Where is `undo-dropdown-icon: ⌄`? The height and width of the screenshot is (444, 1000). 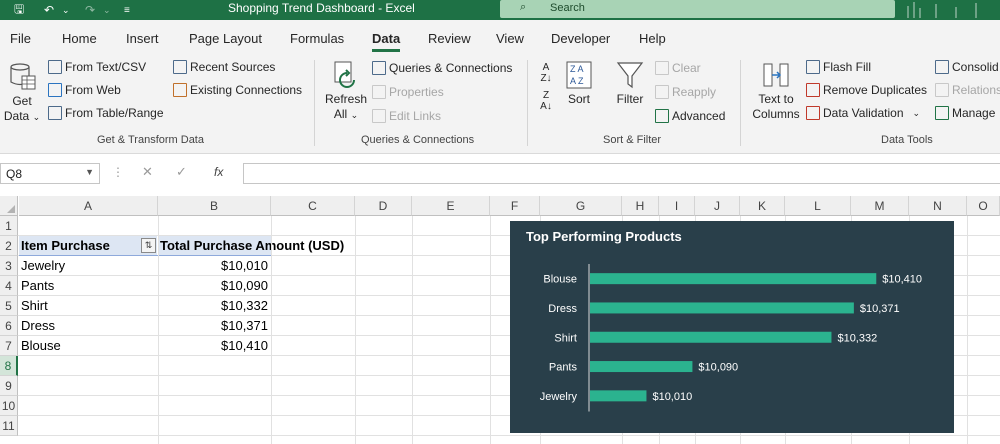 undo-dropdown-icon: ⌄ is located at coordinates (66, 10).